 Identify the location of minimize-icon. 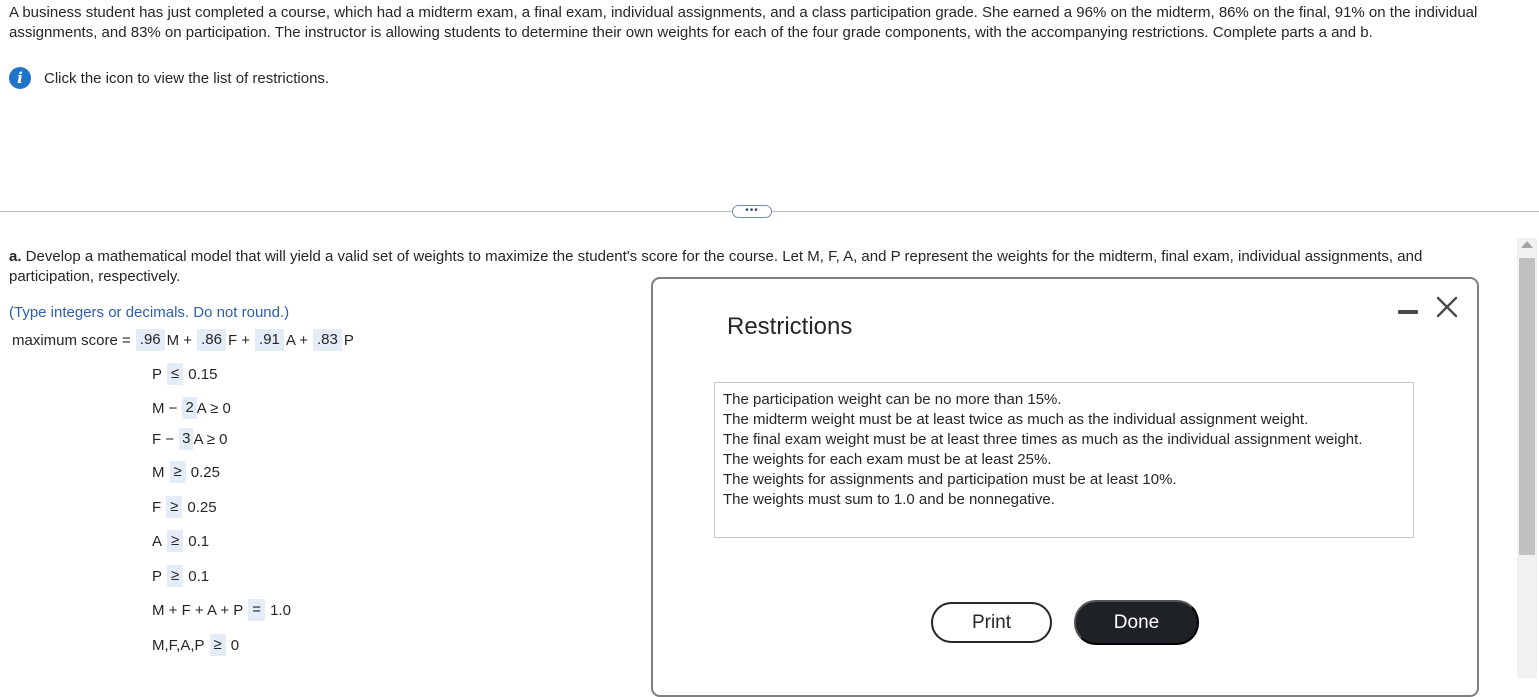
(1408, 312).